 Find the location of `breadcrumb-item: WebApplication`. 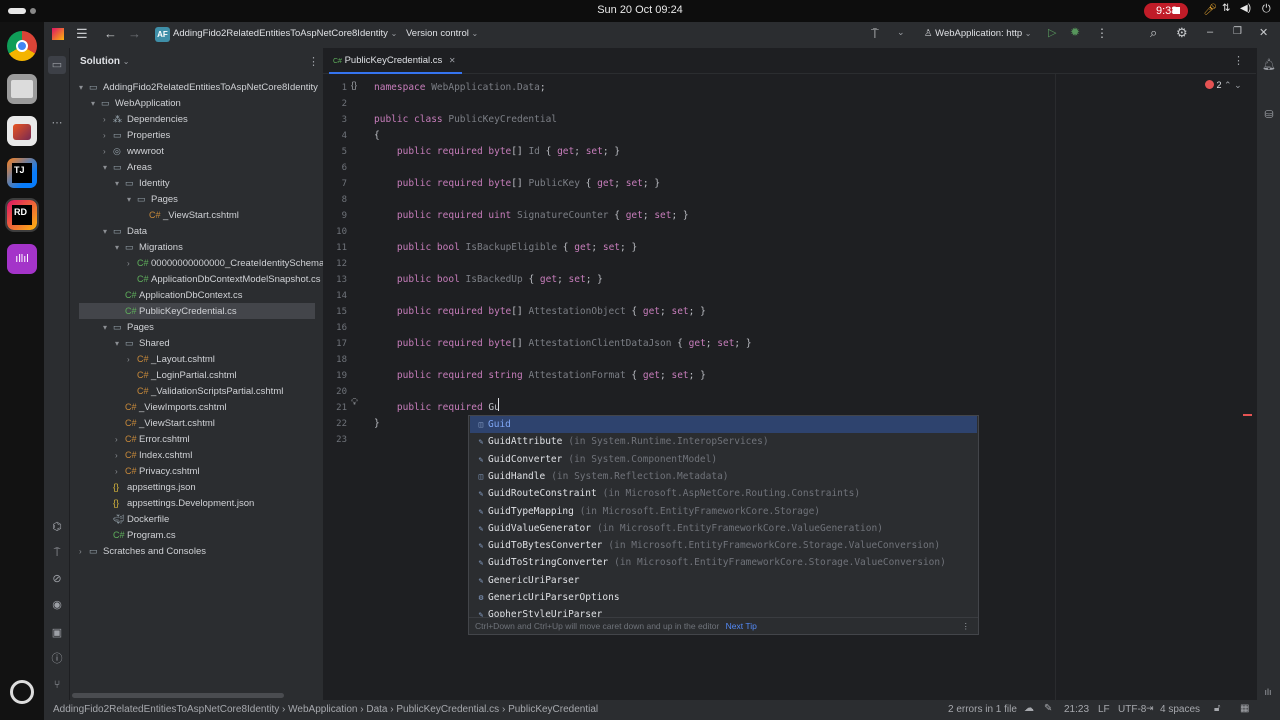

breadcrumb-item: WebApplication is located at coordinates (322, 709).